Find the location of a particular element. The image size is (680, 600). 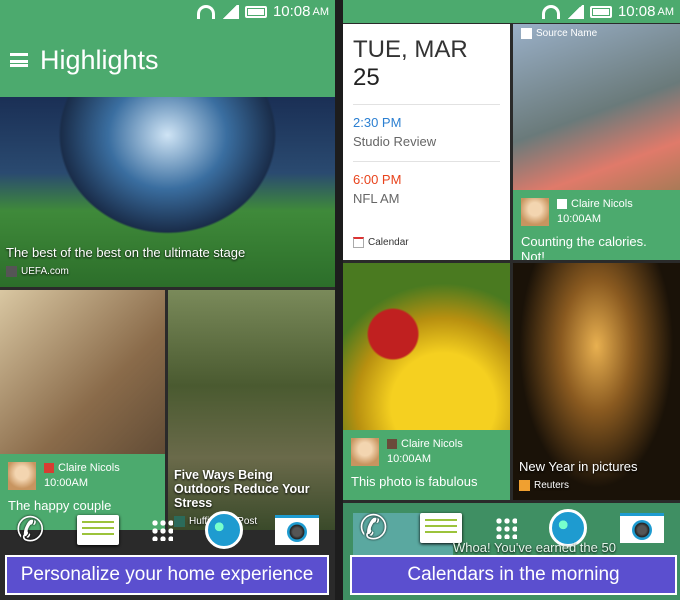

browser-icon is located at coordinates (223, 530).